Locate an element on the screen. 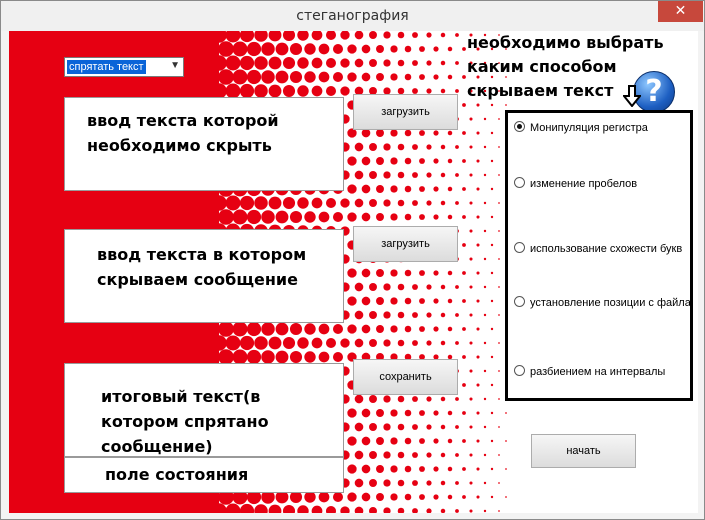 This screenshot has width=705, height=520. radio-method-2: использование схожести букв is located at coordinates (598, 248).